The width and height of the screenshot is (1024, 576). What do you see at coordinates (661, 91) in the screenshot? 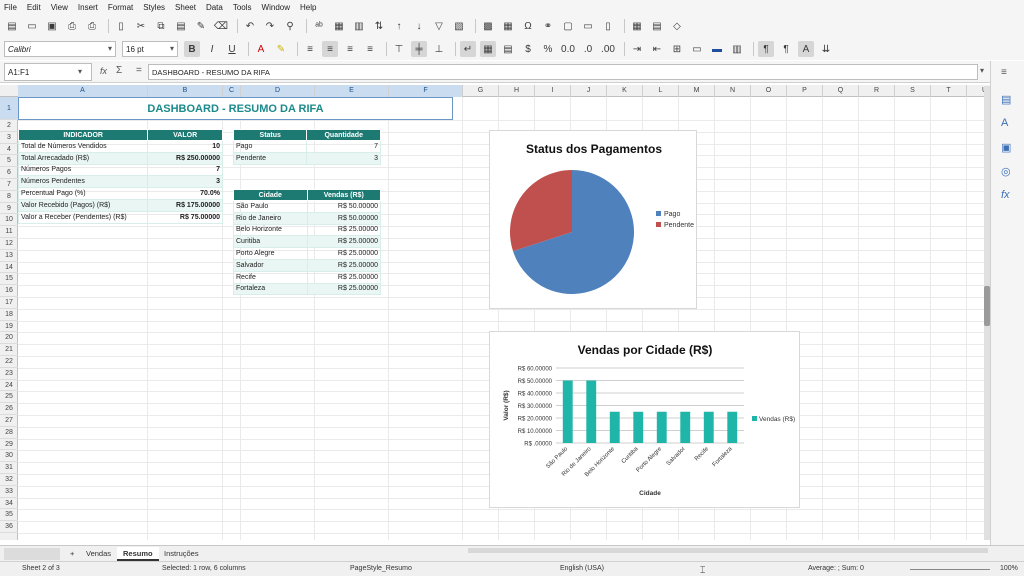
I see `column-header-l: L` at bounding box center [661, 91].